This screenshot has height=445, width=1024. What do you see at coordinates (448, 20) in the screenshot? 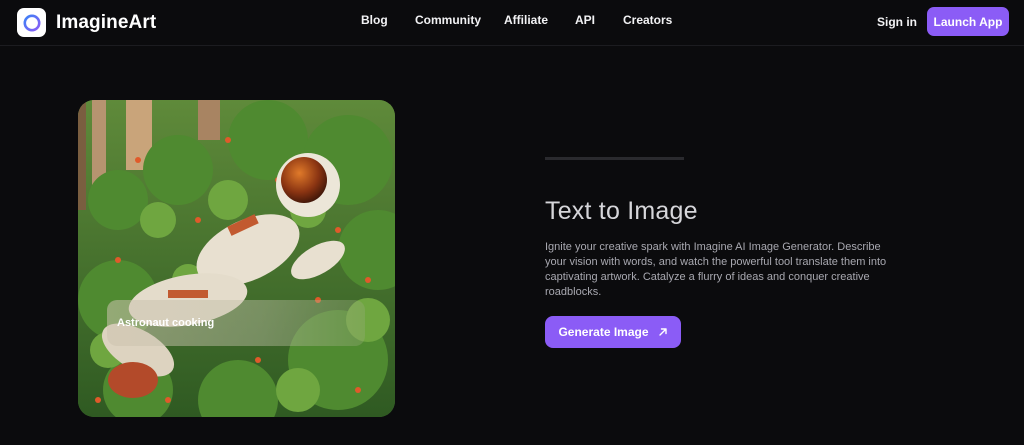
I see `nav-link-community: Community` at bounding box center [448, 20].